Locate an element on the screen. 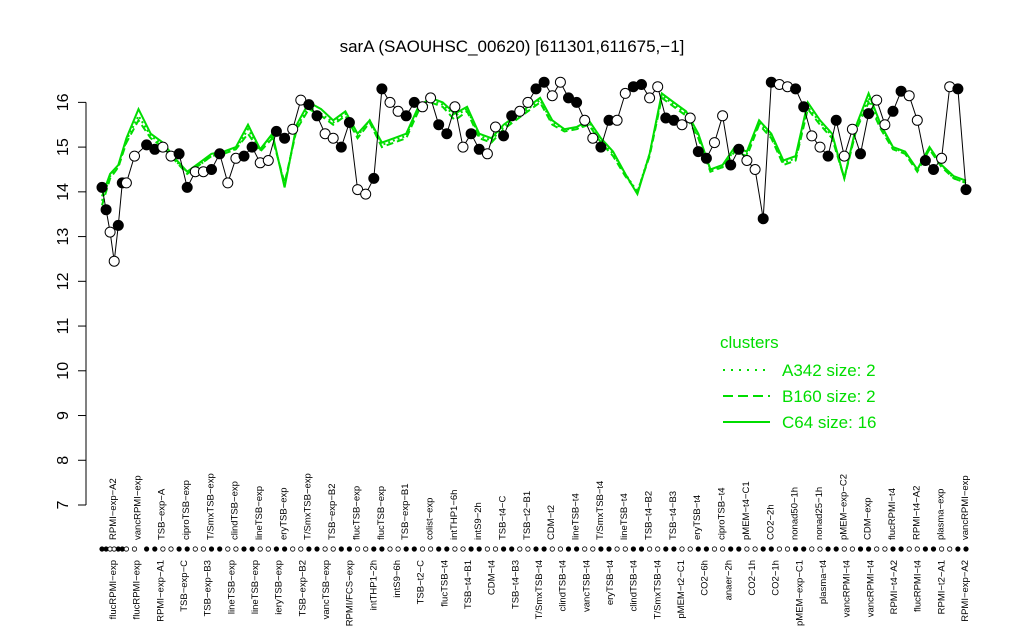 The image size is (1024, 640). x-tick-label-bottom: lineTSB−exp is located at coordinates (231, 587).